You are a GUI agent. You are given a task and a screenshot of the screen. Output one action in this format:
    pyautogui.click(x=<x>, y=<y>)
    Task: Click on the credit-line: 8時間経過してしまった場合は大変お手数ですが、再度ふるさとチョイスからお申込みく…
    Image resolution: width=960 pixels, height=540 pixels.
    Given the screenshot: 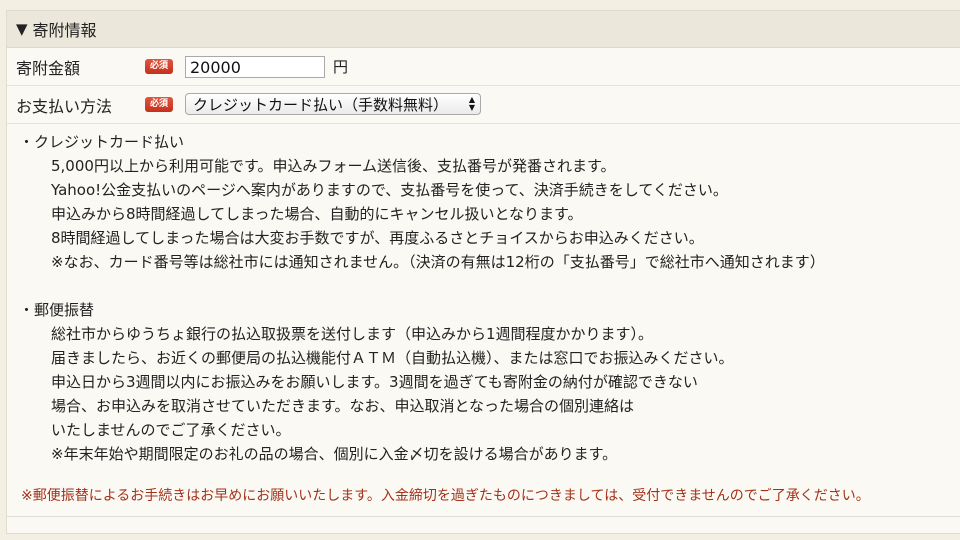 What is the action you would take?
    pyautogui.click(x=377, y=238)
    